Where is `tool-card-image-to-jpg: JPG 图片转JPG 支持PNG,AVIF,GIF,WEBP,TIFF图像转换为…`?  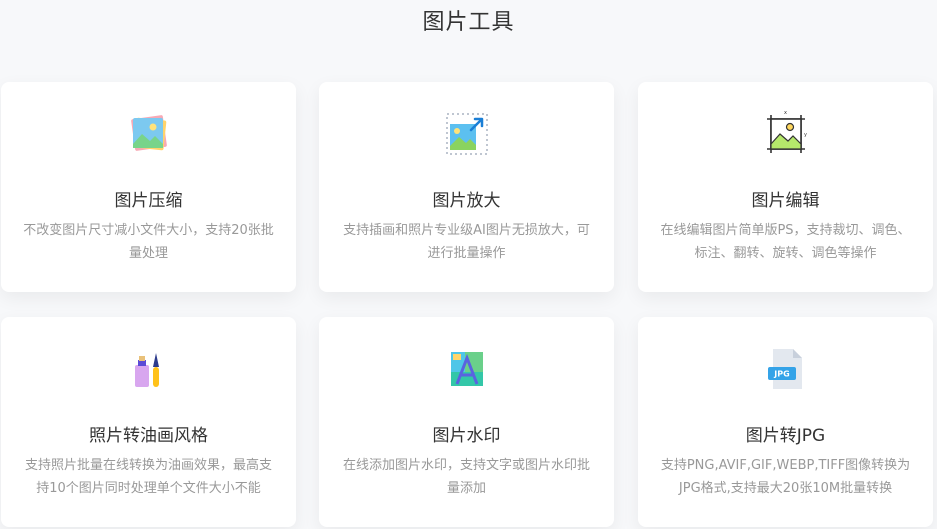 tool-card-image-to-jpg: JPG 图片转JPG 支持PNG,AVIF,GIF,WEBP,TIFF图像转换为… is located at coordinates (785, 422).